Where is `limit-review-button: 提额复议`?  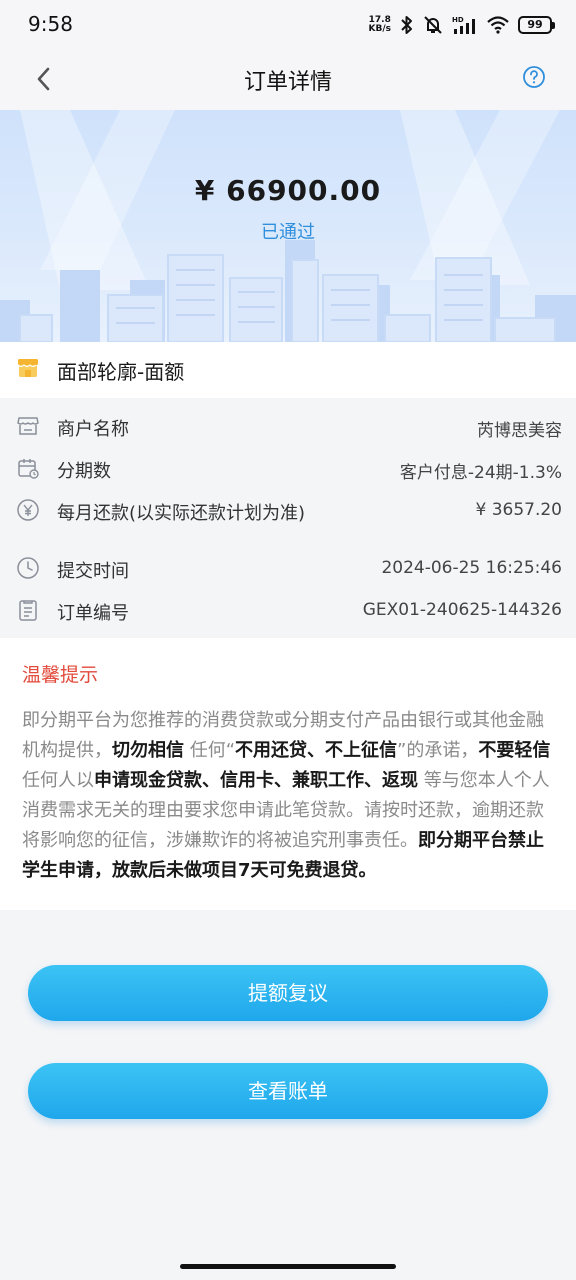 limit-review-button: 提额复议 is located at coordinates (288, 993).